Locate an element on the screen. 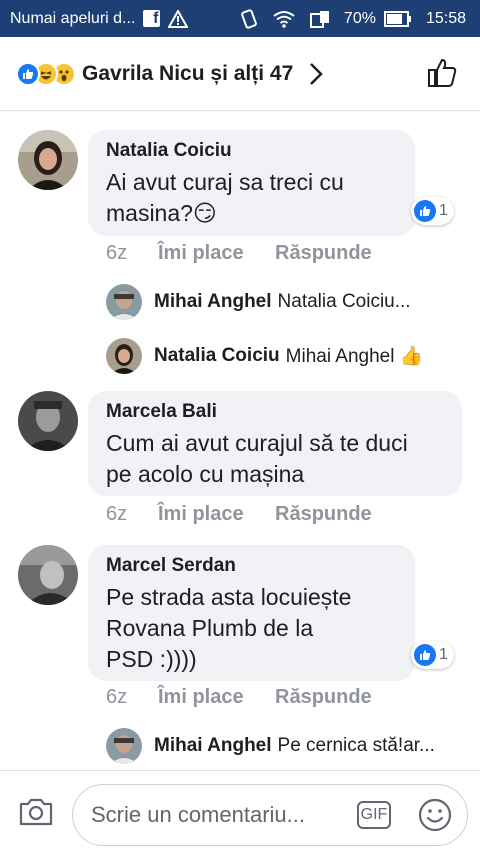 The width and height of the screenshot is (480, 854). chevron-right-icon is located at coordinates (316, 74).